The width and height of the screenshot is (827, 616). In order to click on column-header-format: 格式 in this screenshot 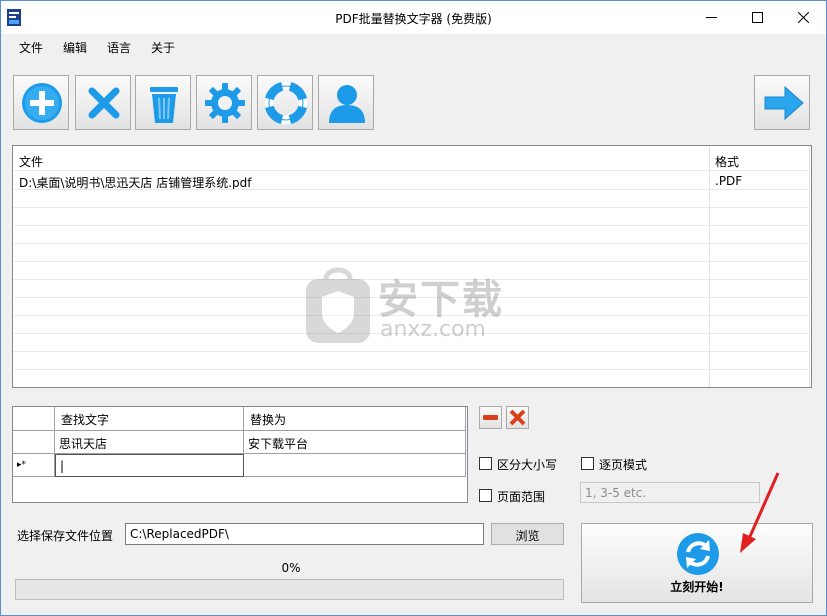, I will do `click(727, 161)`.